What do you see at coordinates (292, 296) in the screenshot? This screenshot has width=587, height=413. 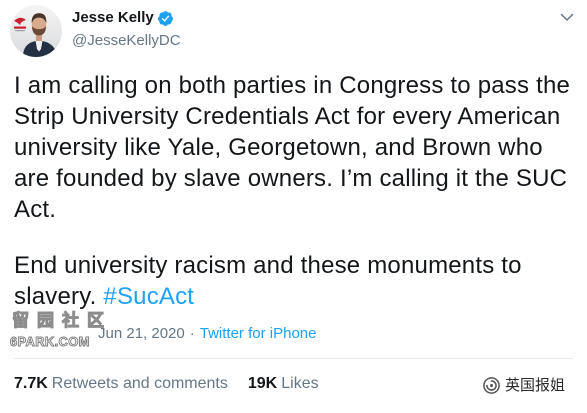 I see `tweet-text-line: slavery. #SucAct` at bounding box center [292, 296].